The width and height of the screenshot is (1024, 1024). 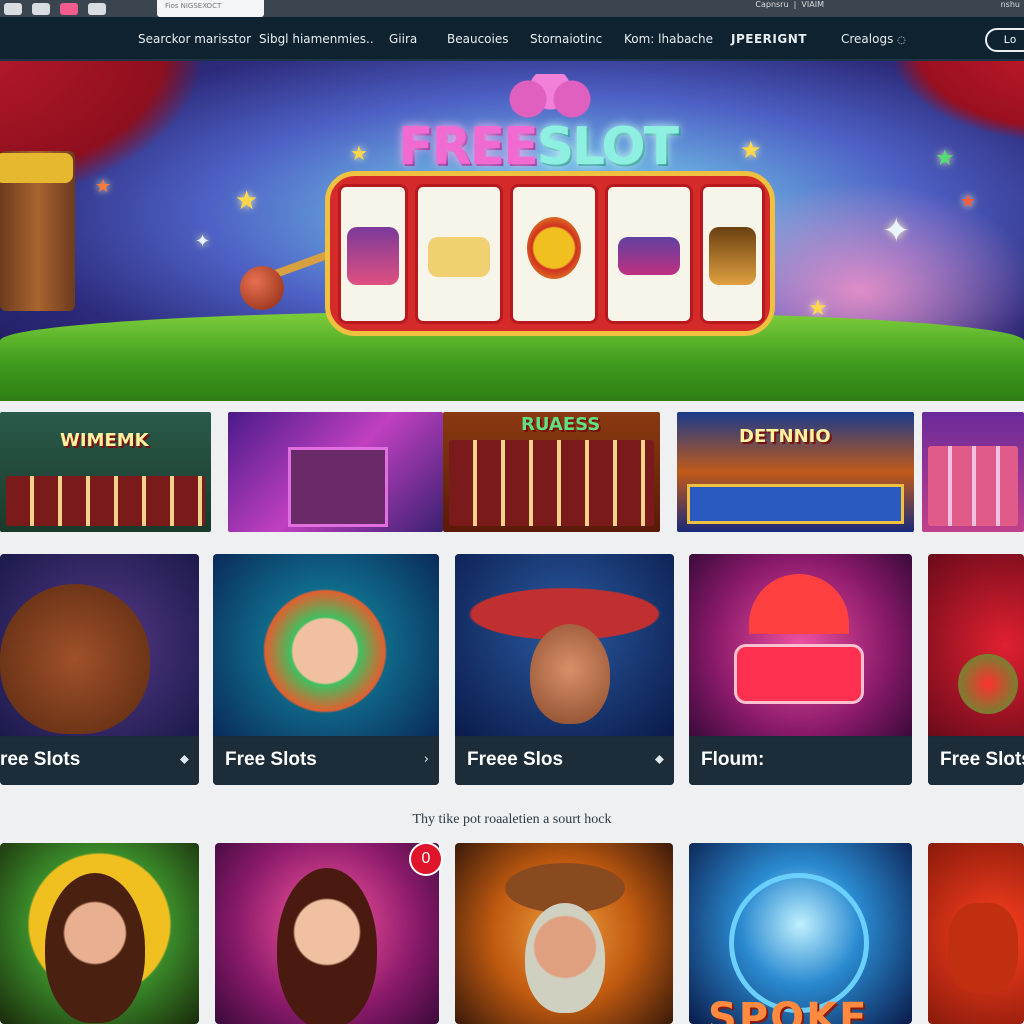 What do you see at coordinates (104, 440) in the screenshot?
I see `thumbnail-label: WIMEMK` at bounding box center [104, 440].